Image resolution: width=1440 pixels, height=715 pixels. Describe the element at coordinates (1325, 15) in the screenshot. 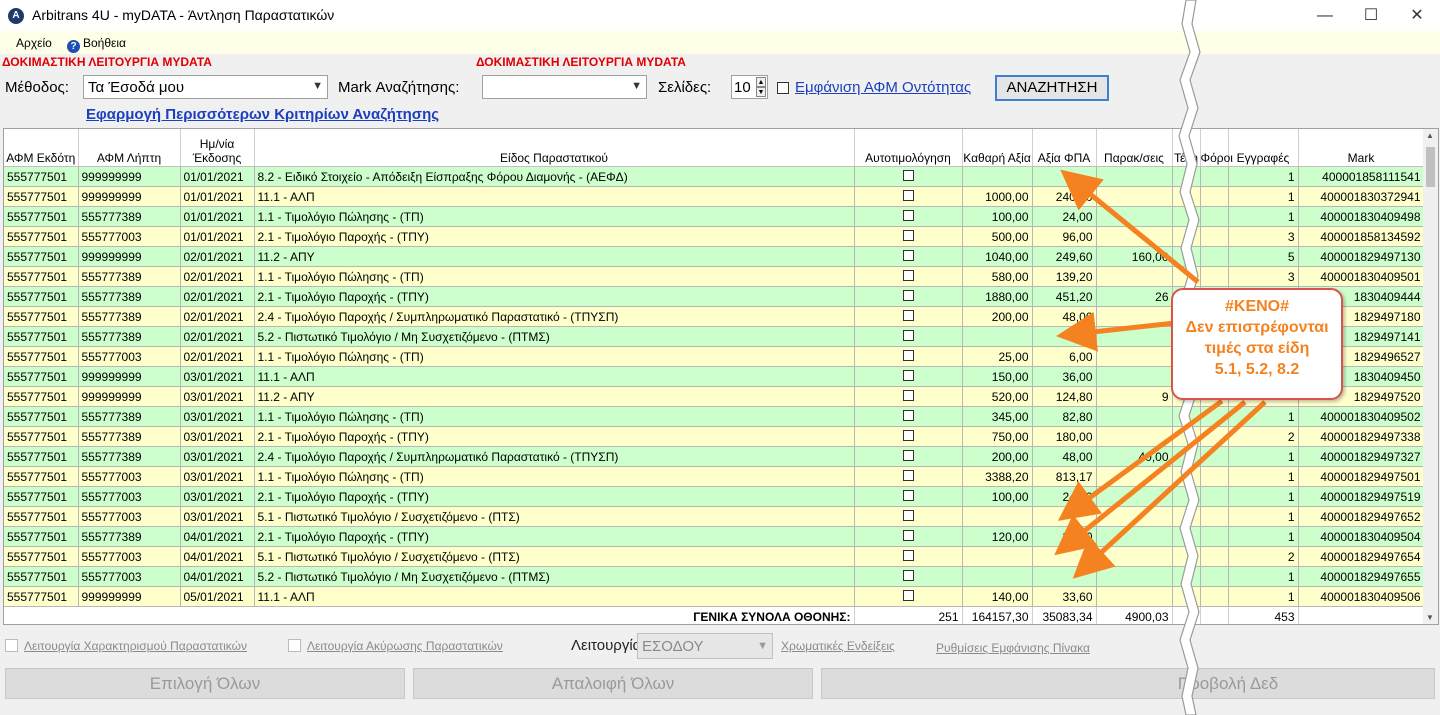

I see `minimize-button: —` at that location.